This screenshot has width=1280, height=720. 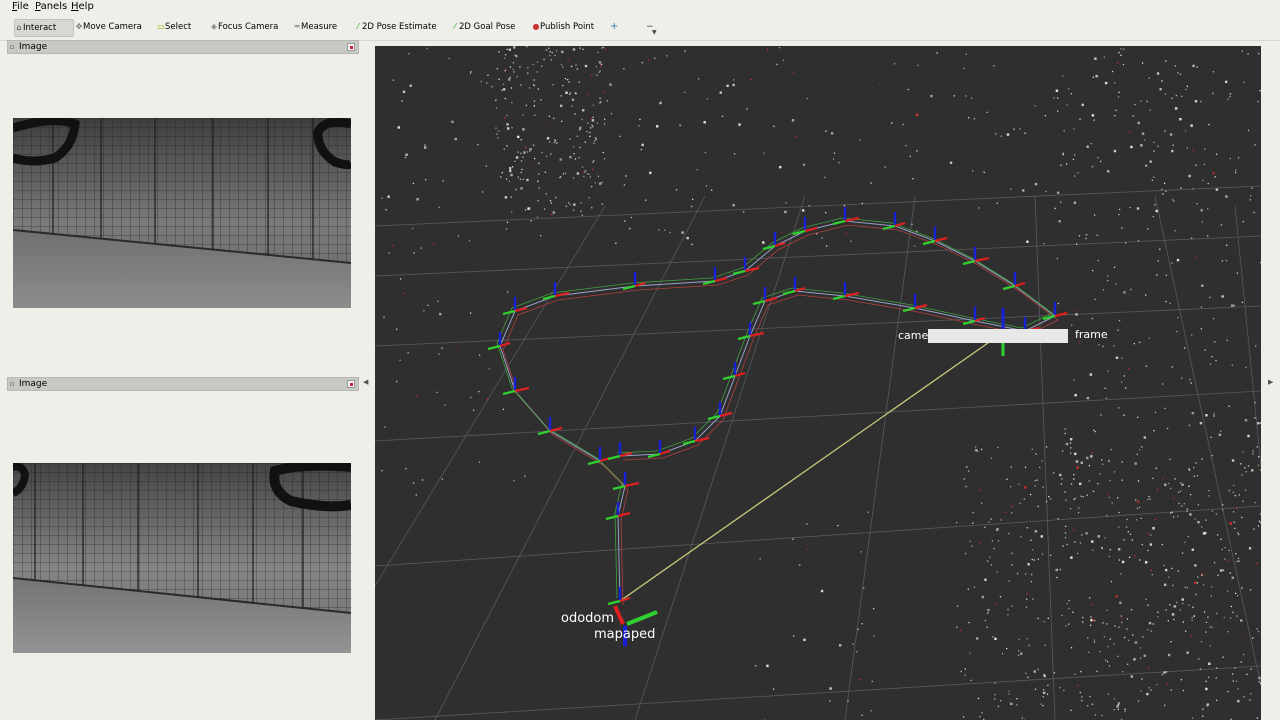 What do you see at coordinates (108, 27) in the screenshot?
I see `move-camera-tool-button: ✥Move Camera` at bounding box center [108, 27].